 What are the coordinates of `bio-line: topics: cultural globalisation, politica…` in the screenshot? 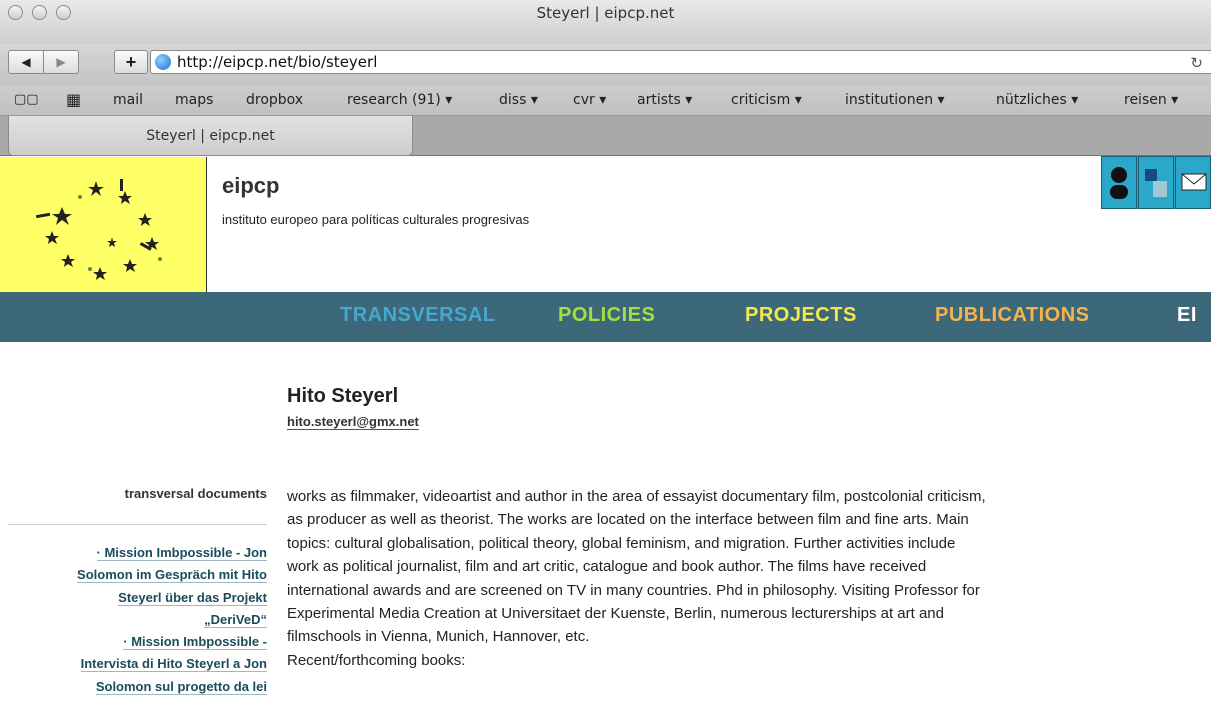 It's located at (621, 543).